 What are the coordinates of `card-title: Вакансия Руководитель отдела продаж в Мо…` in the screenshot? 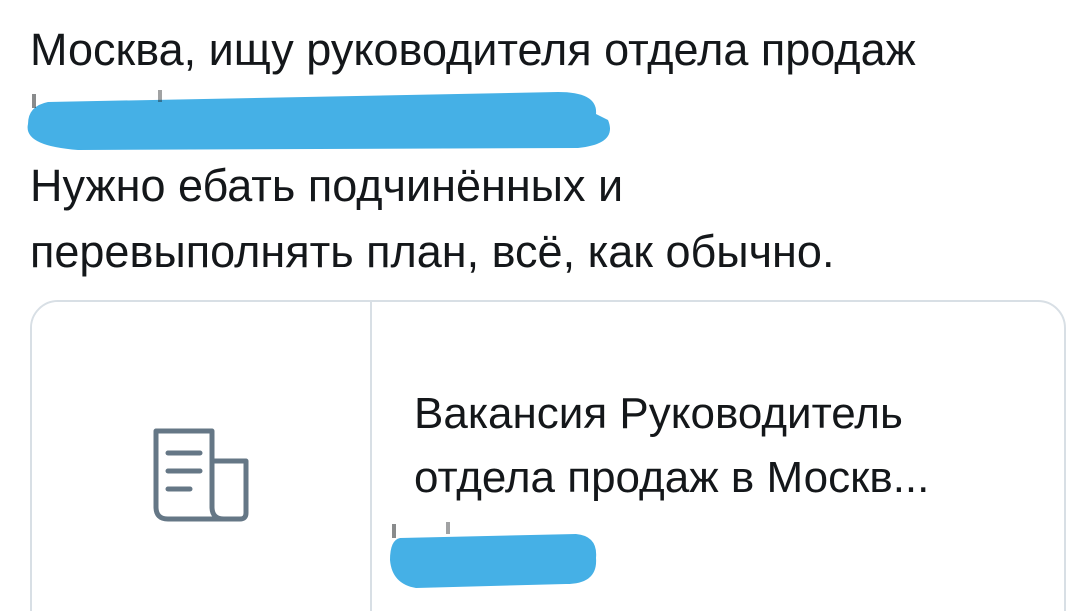 It's located at (724, 446).